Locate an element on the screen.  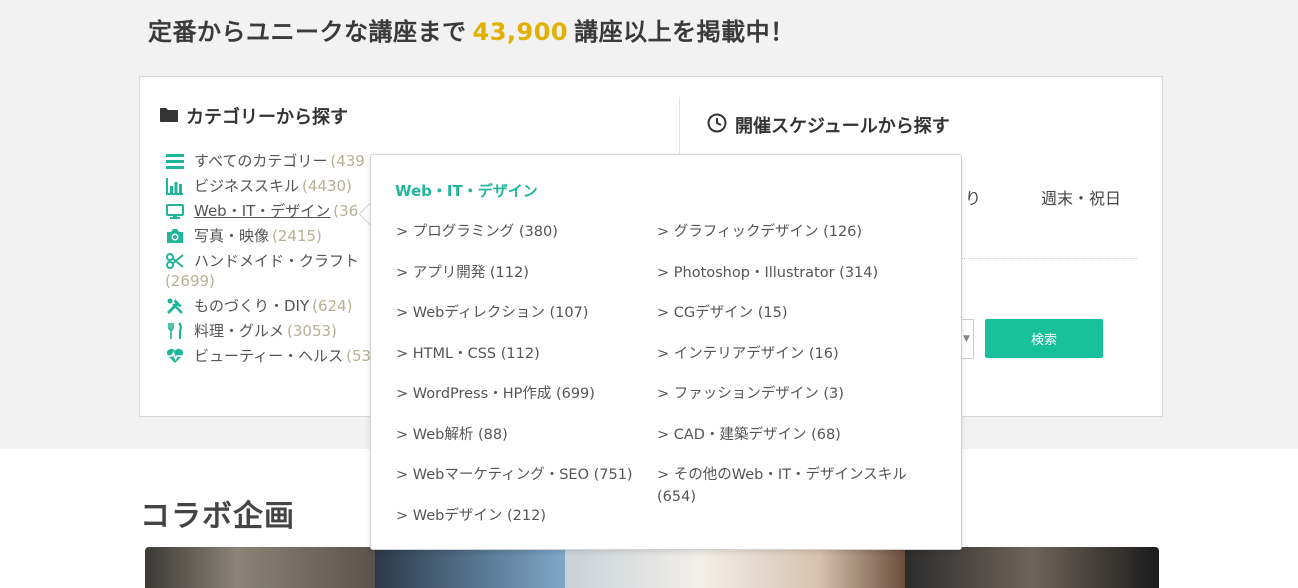
subcategory-link: > グラフィックデザイン (126) is located at coordinates (782, 241).